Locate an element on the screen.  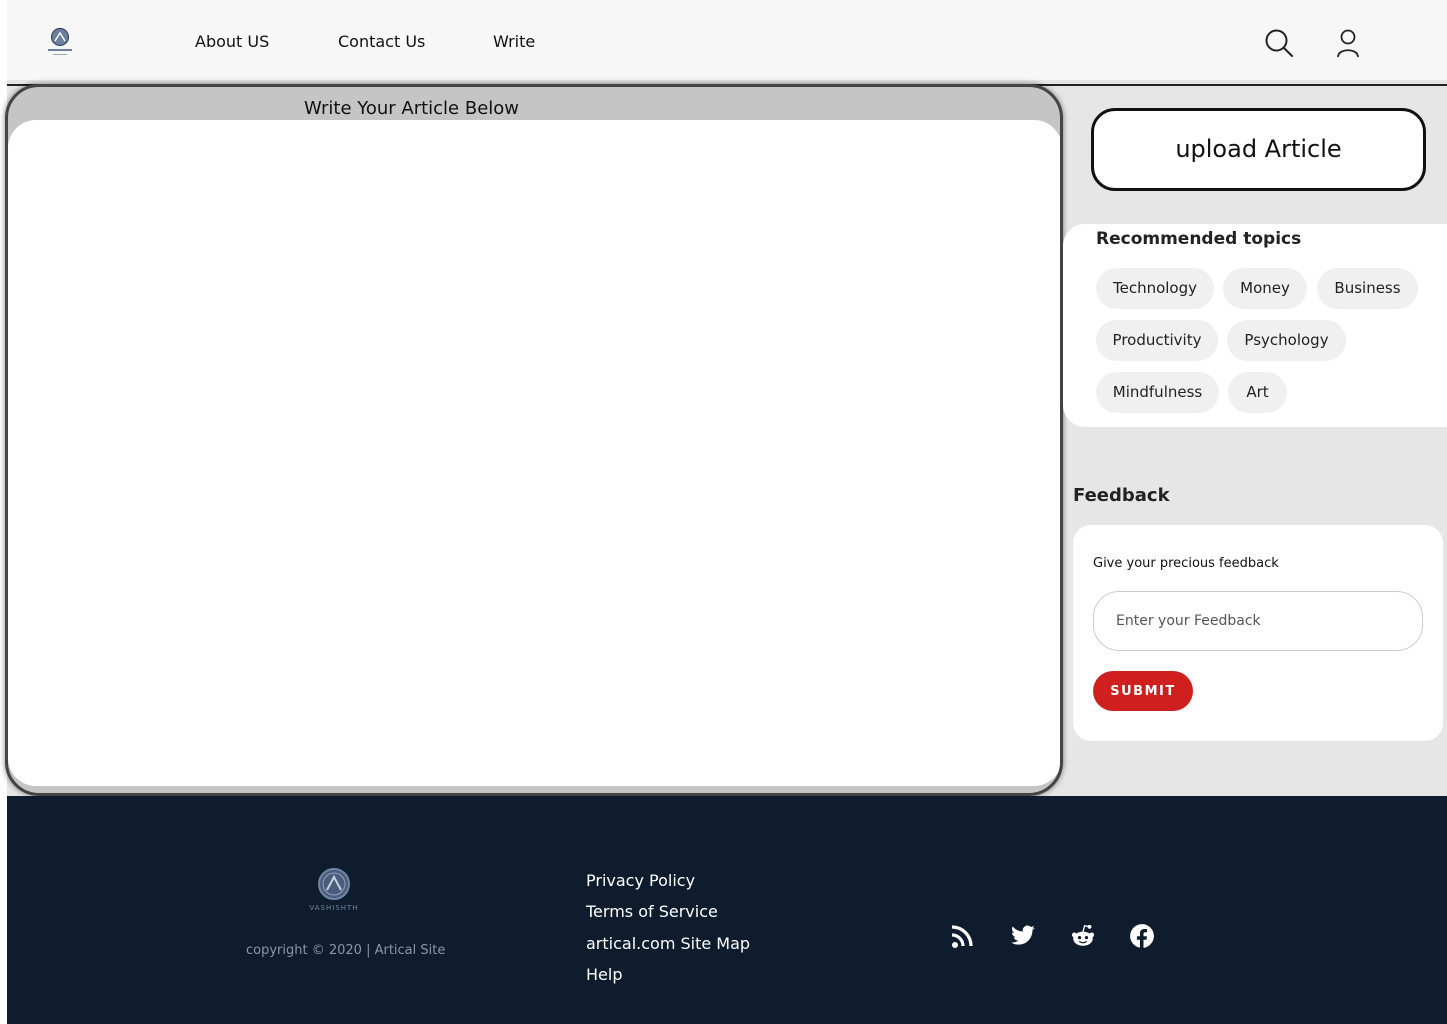
facebook-icon is located at coordinates (1142, 936).